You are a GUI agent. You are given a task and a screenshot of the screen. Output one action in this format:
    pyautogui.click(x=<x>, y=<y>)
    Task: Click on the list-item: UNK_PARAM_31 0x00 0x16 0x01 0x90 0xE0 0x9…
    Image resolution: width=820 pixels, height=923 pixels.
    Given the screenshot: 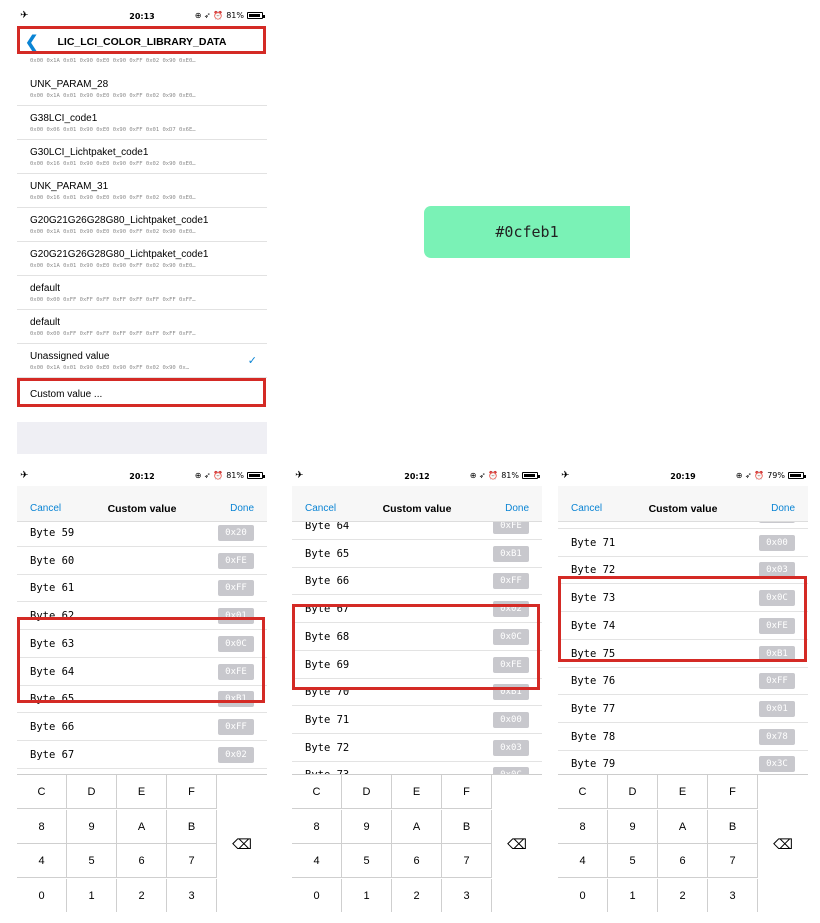 What is the action you would take?
    pyautogui.click(x=142, y=191)
    